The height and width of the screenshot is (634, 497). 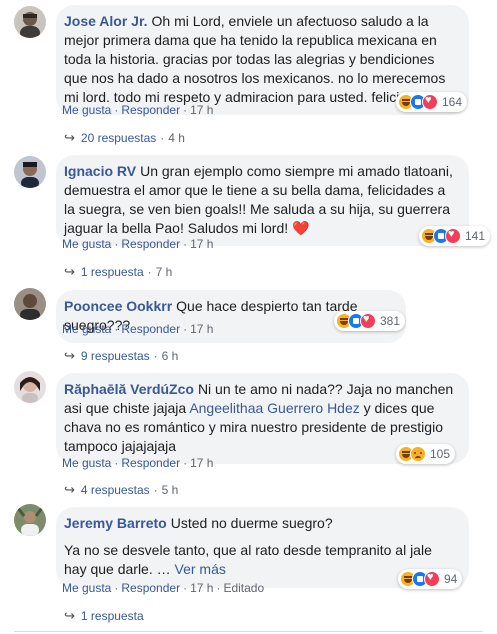 What do you see at coordinates (390, 321) in the screenshot?
I see `reaction-count: 381` at bounding box center [390, 321].